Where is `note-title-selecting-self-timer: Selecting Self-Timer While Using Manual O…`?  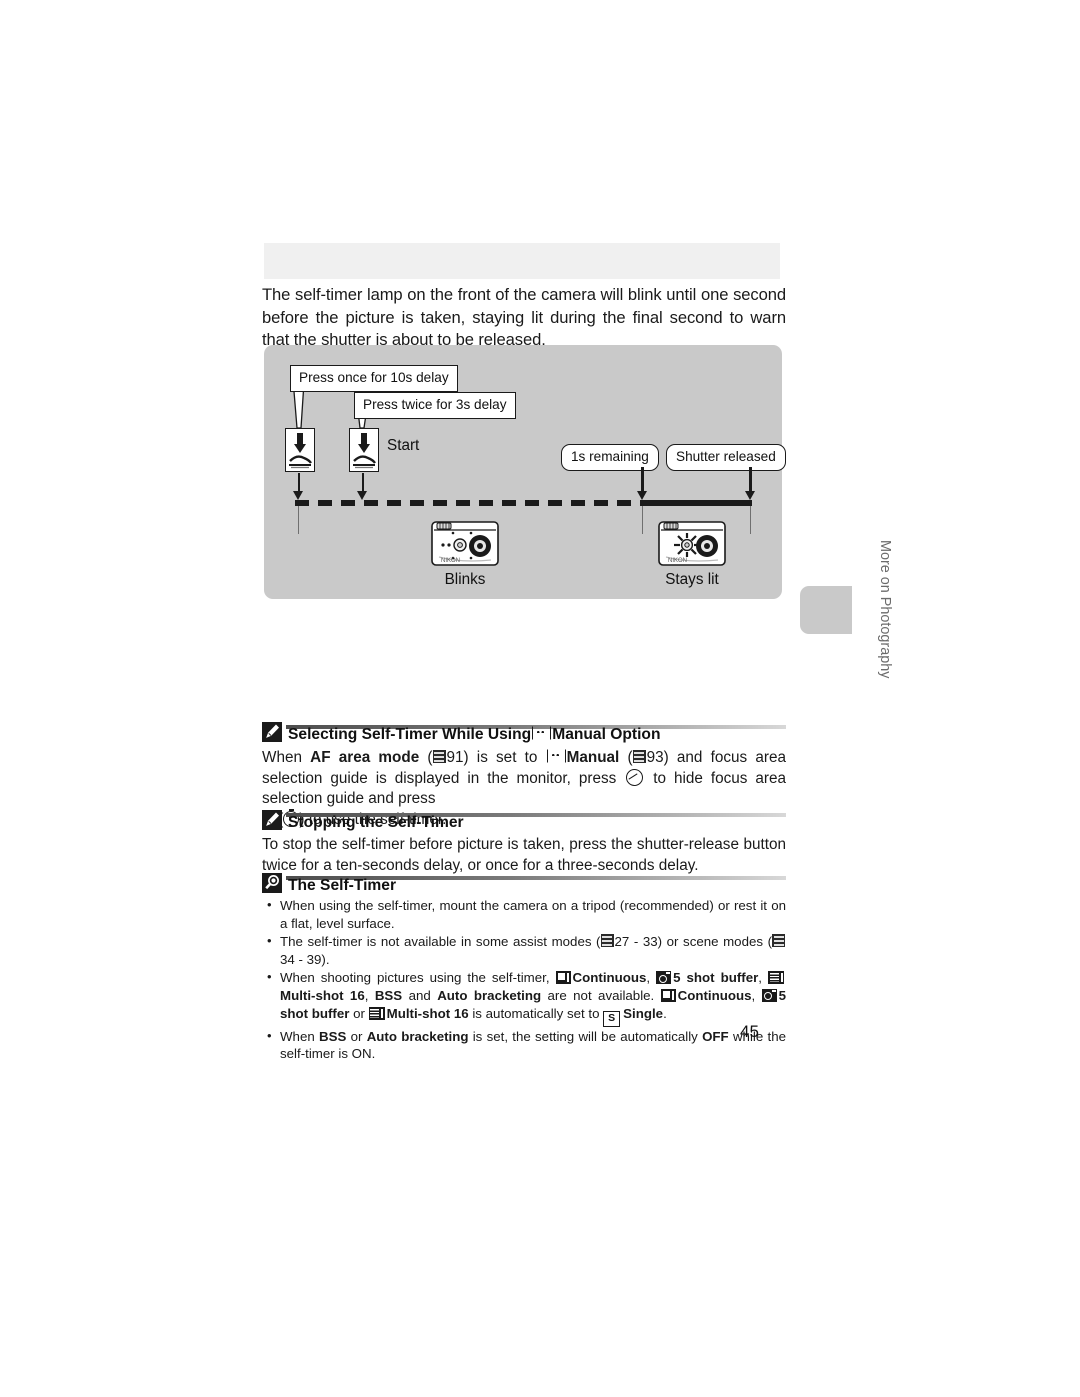
note-title-selecting-self-timer: Selecting Self-Timer While Using Manual O… is located at coordinates (474, 735).